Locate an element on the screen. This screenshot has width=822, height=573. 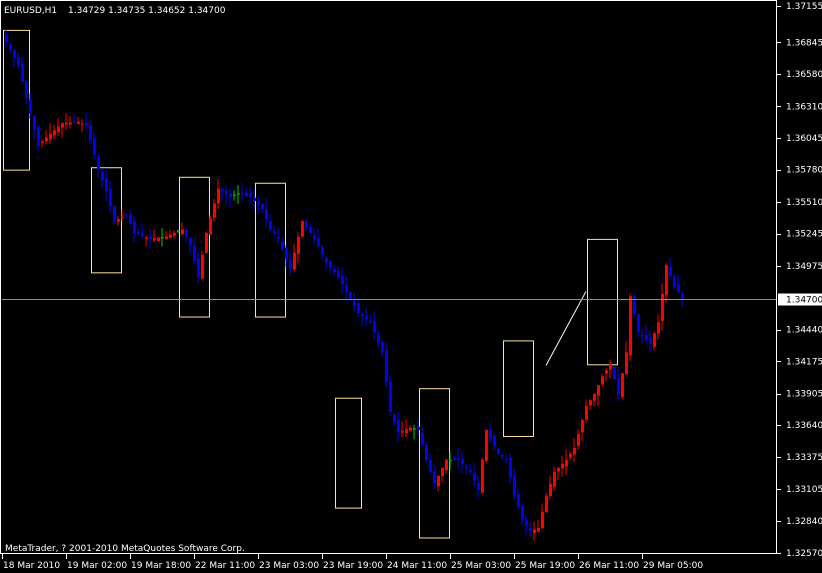
x-tick-label: 19 Mar 18:00 is located at coordinates (161, 566).